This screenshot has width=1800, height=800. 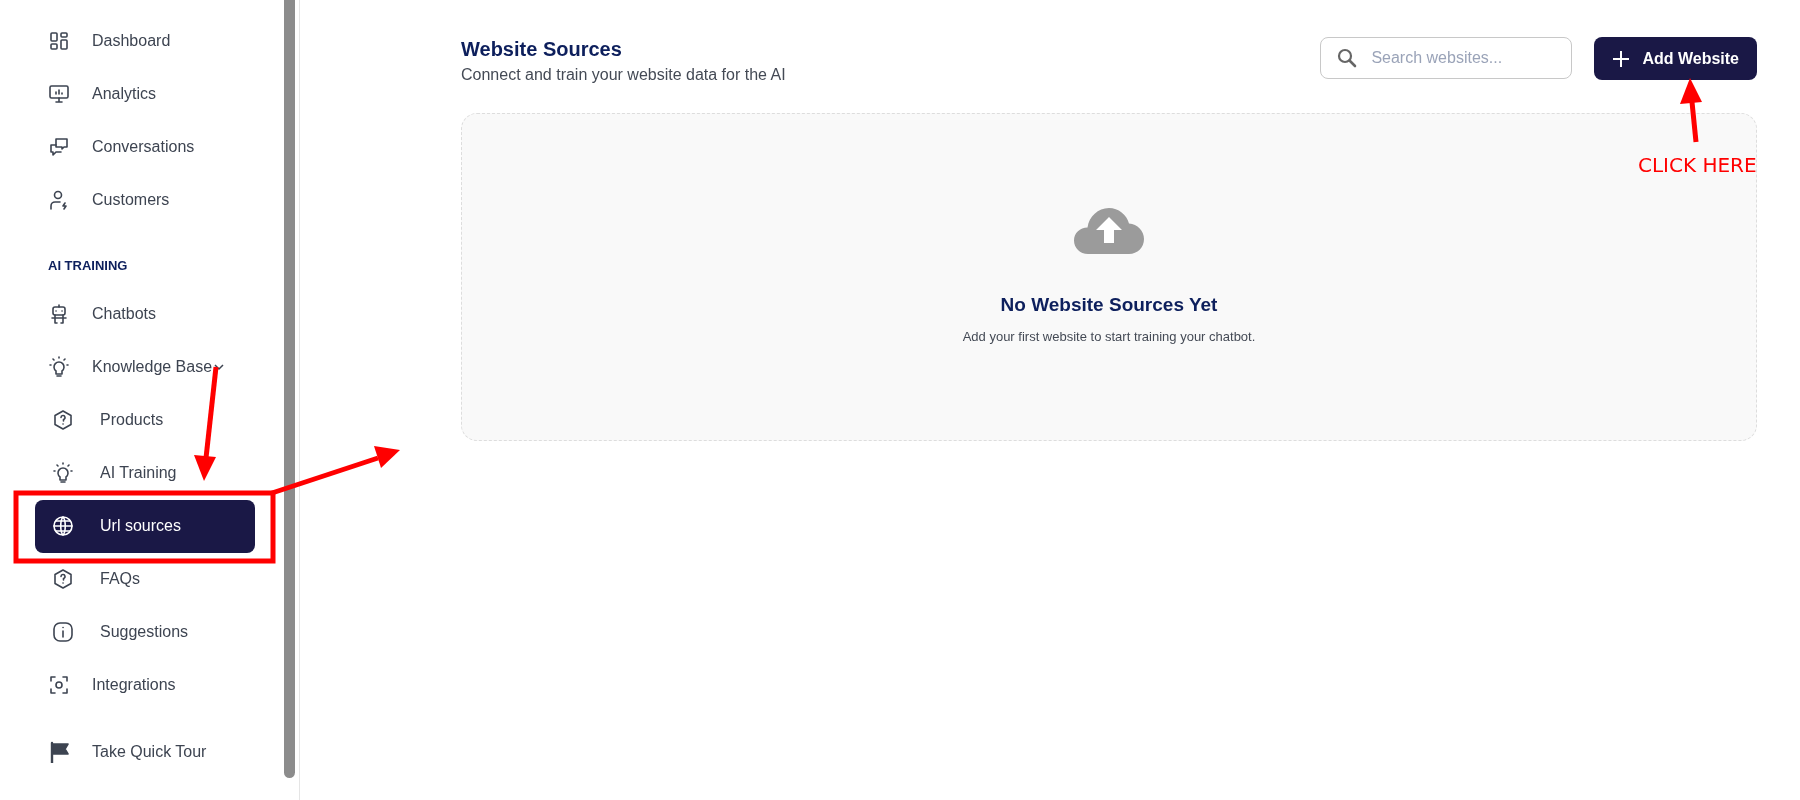 I want to click on sidebar-item: FAQs, so click(x=142, y=579).